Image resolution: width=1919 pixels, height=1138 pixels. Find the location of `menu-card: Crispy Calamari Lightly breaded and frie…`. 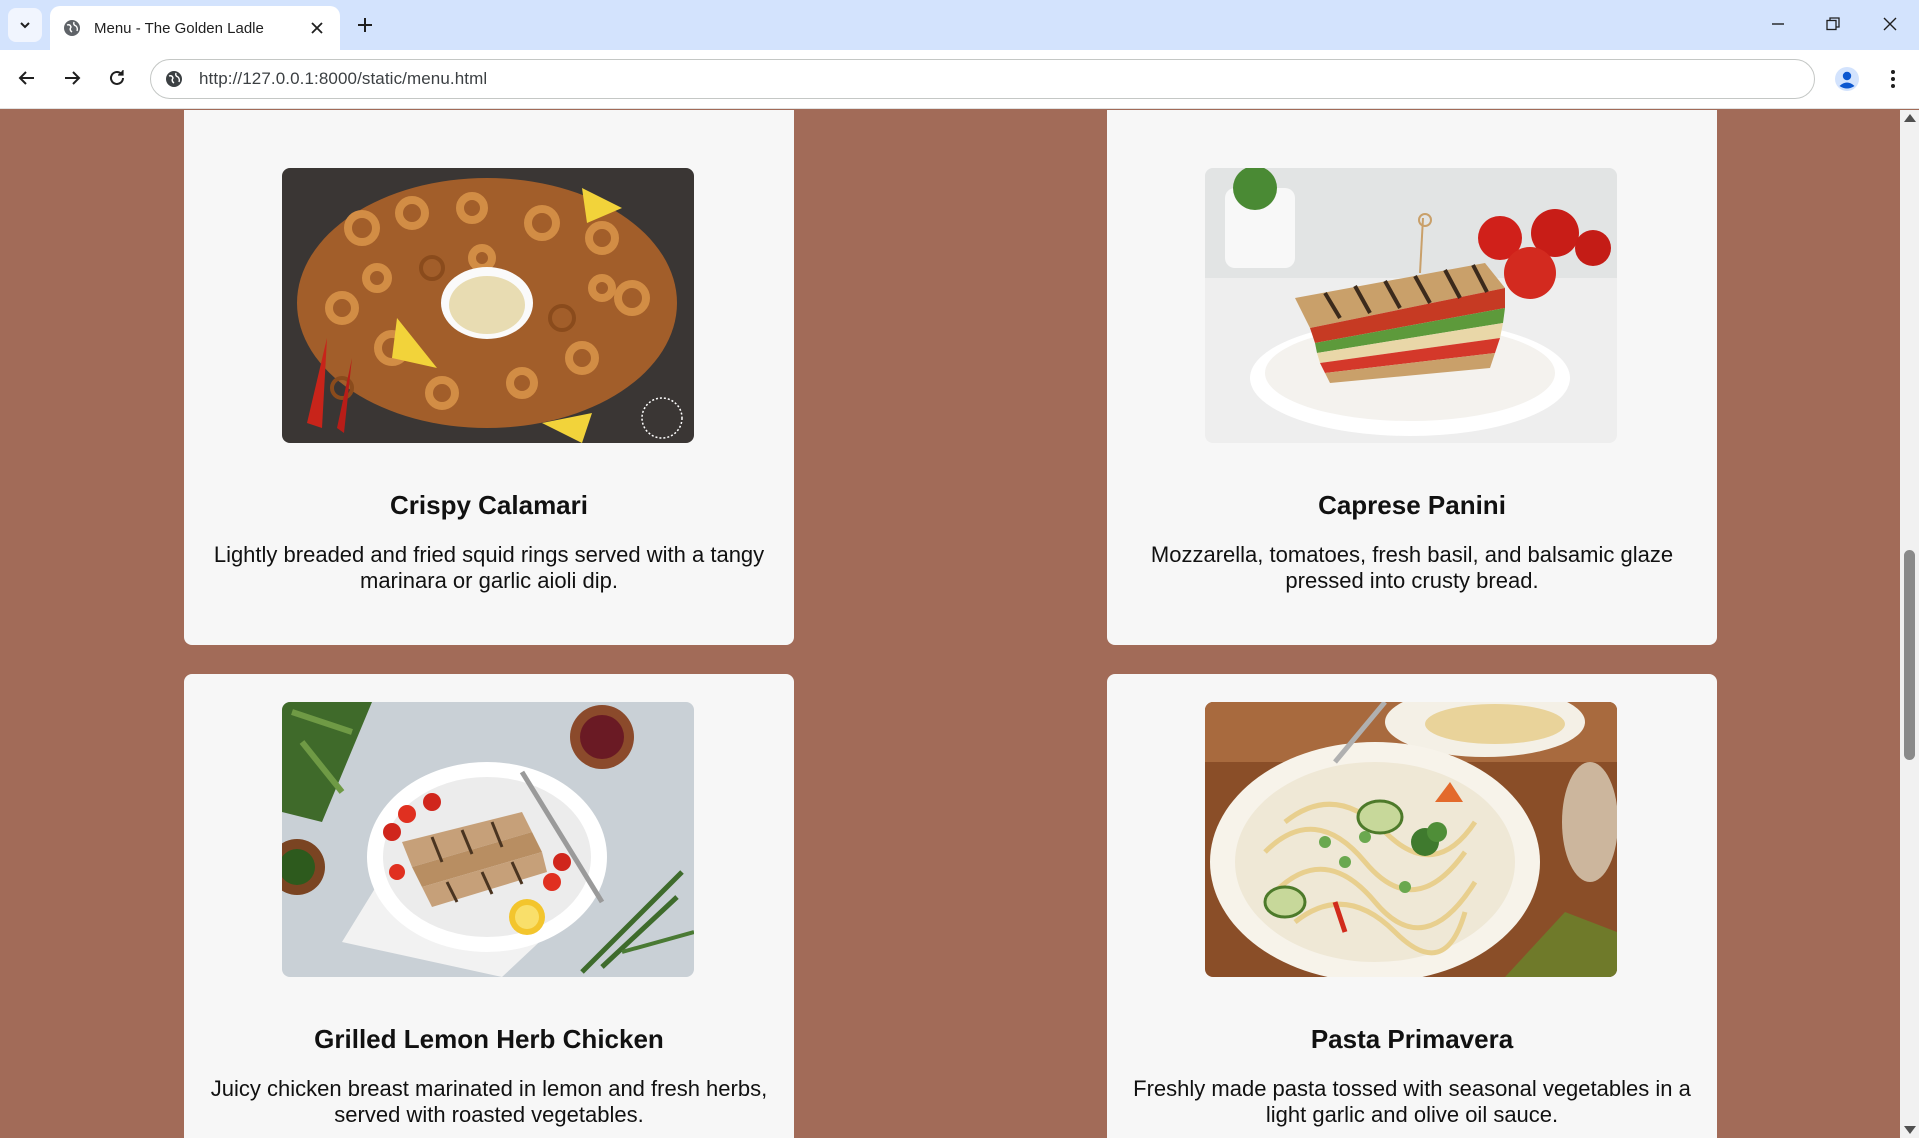

menu-card: Crispy Calamari Lightly breaded and frie… is located at coordinates (489, 392).